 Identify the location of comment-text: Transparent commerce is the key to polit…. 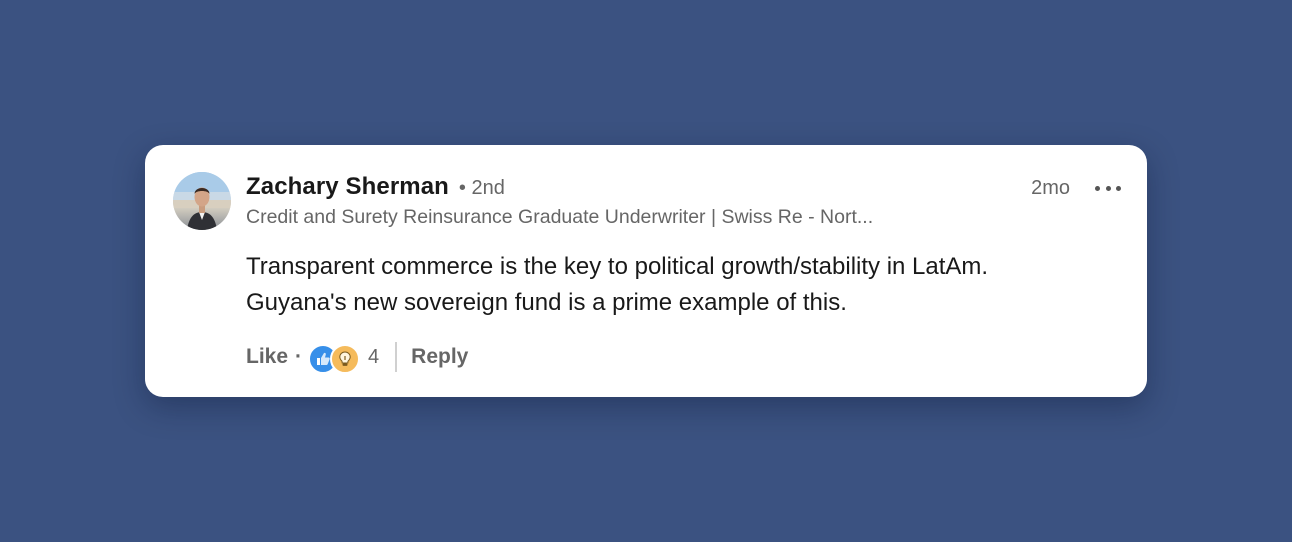
(686, 285).